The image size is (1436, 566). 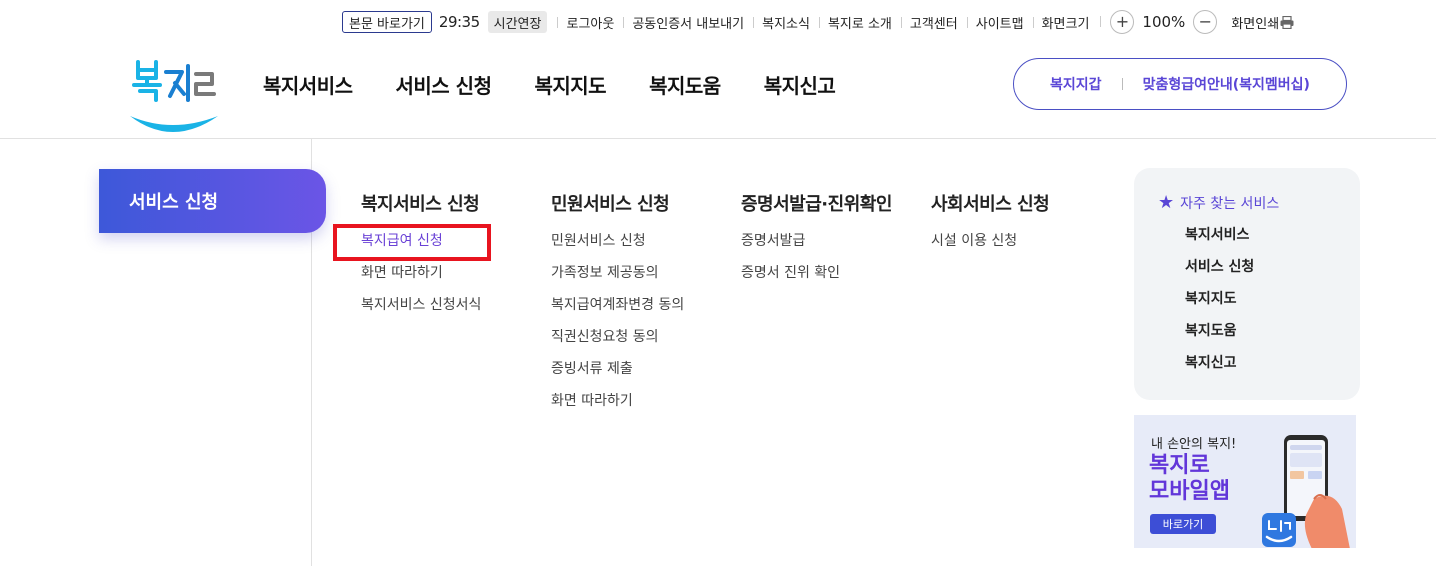 I want to click on zoom-in-button: +, so click(x=1122, y=22).